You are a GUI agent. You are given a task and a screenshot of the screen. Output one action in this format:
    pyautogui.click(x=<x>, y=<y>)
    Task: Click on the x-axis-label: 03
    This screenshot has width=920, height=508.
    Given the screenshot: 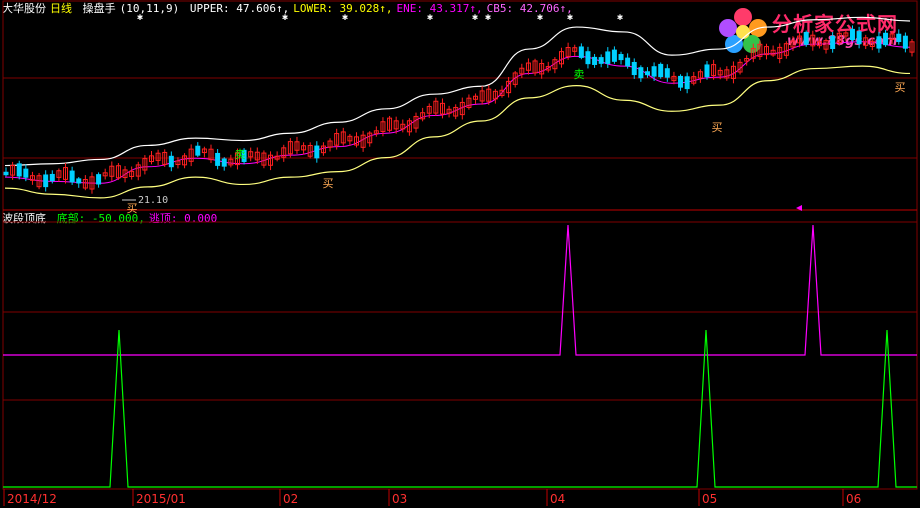 What is the action you would take?
    pyautogui.click(x=399, y=499)
    